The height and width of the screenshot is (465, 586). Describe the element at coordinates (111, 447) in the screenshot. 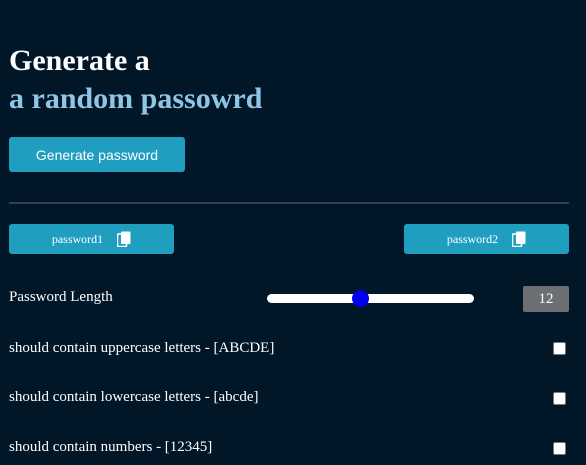

I see `numbers-option-label: should contain numbers - [12345]` at that location.